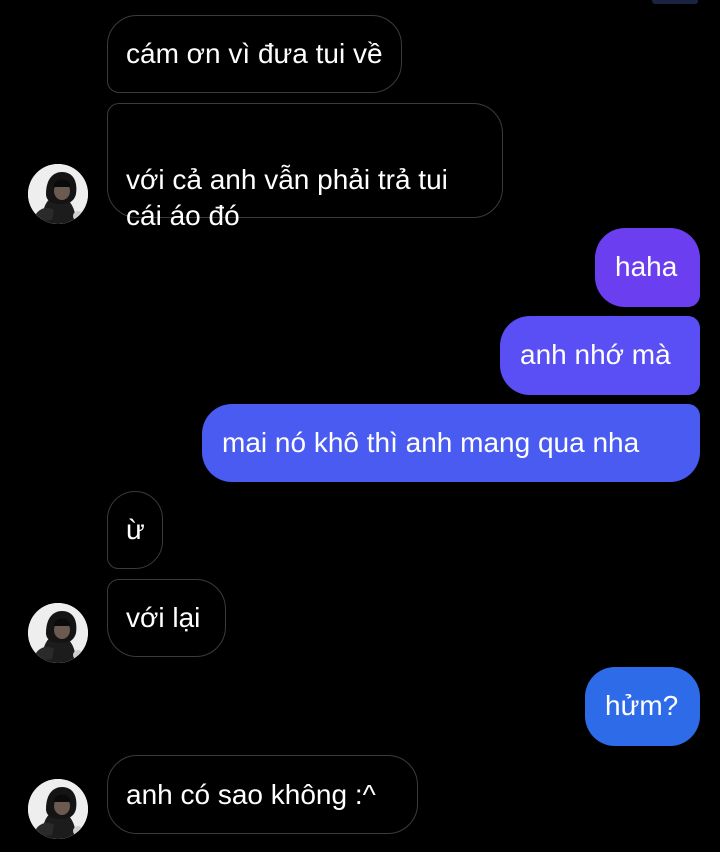  I want to click on incoming-message-bubble: cám ơn vì đưa tui về, so click(254, 54).